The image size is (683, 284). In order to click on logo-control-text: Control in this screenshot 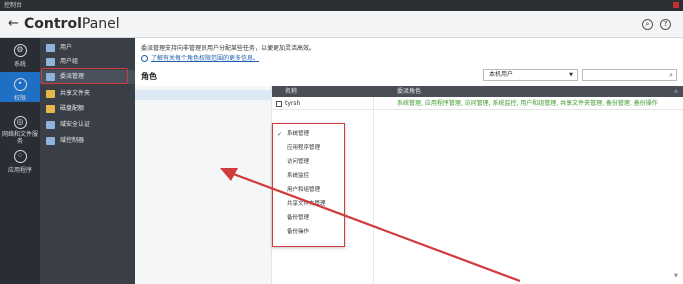, I will do `click(53, 24)`.